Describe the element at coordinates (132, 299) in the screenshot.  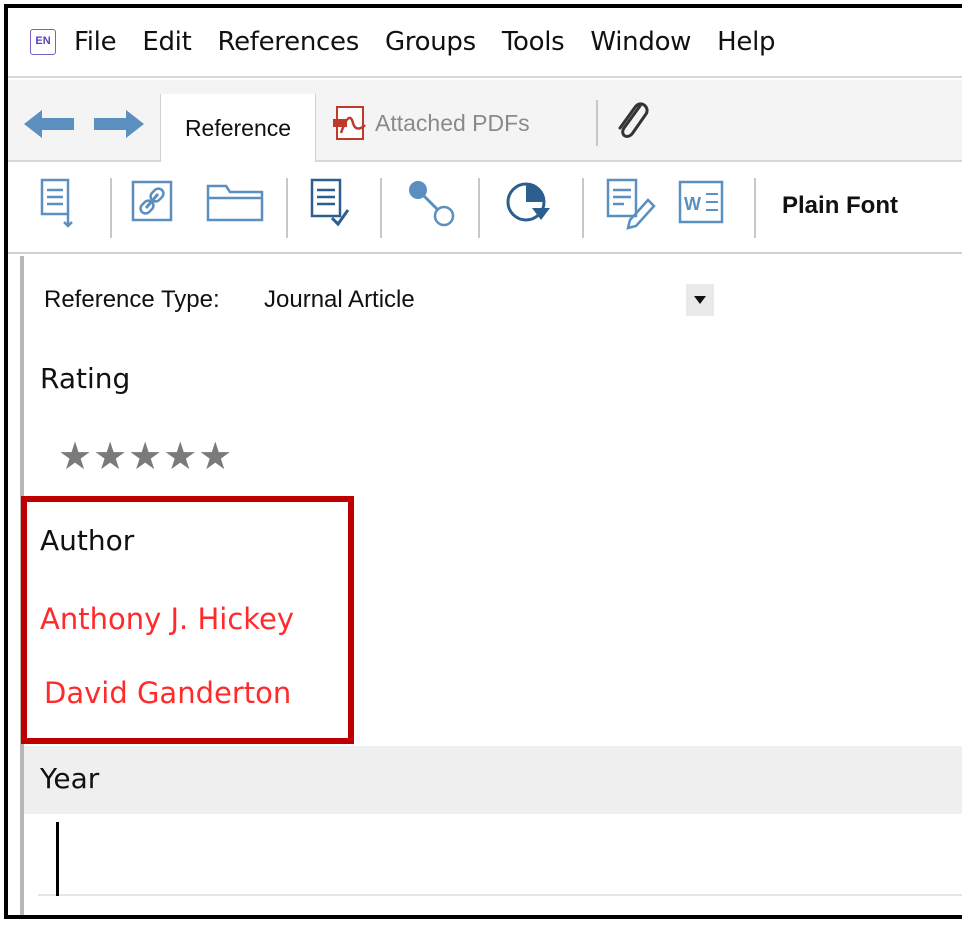
I see `reference-type-label: Reference Type:` at that location.